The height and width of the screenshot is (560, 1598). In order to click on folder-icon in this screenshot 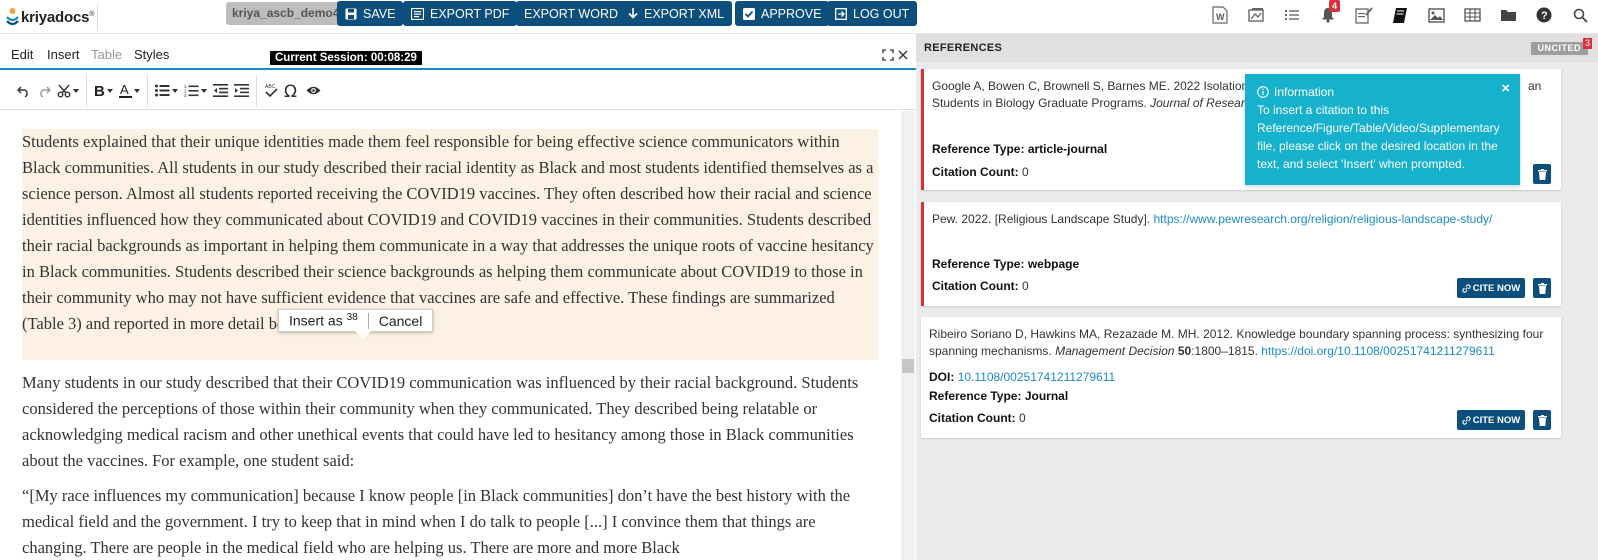, I will do `click(1508, 15)`.